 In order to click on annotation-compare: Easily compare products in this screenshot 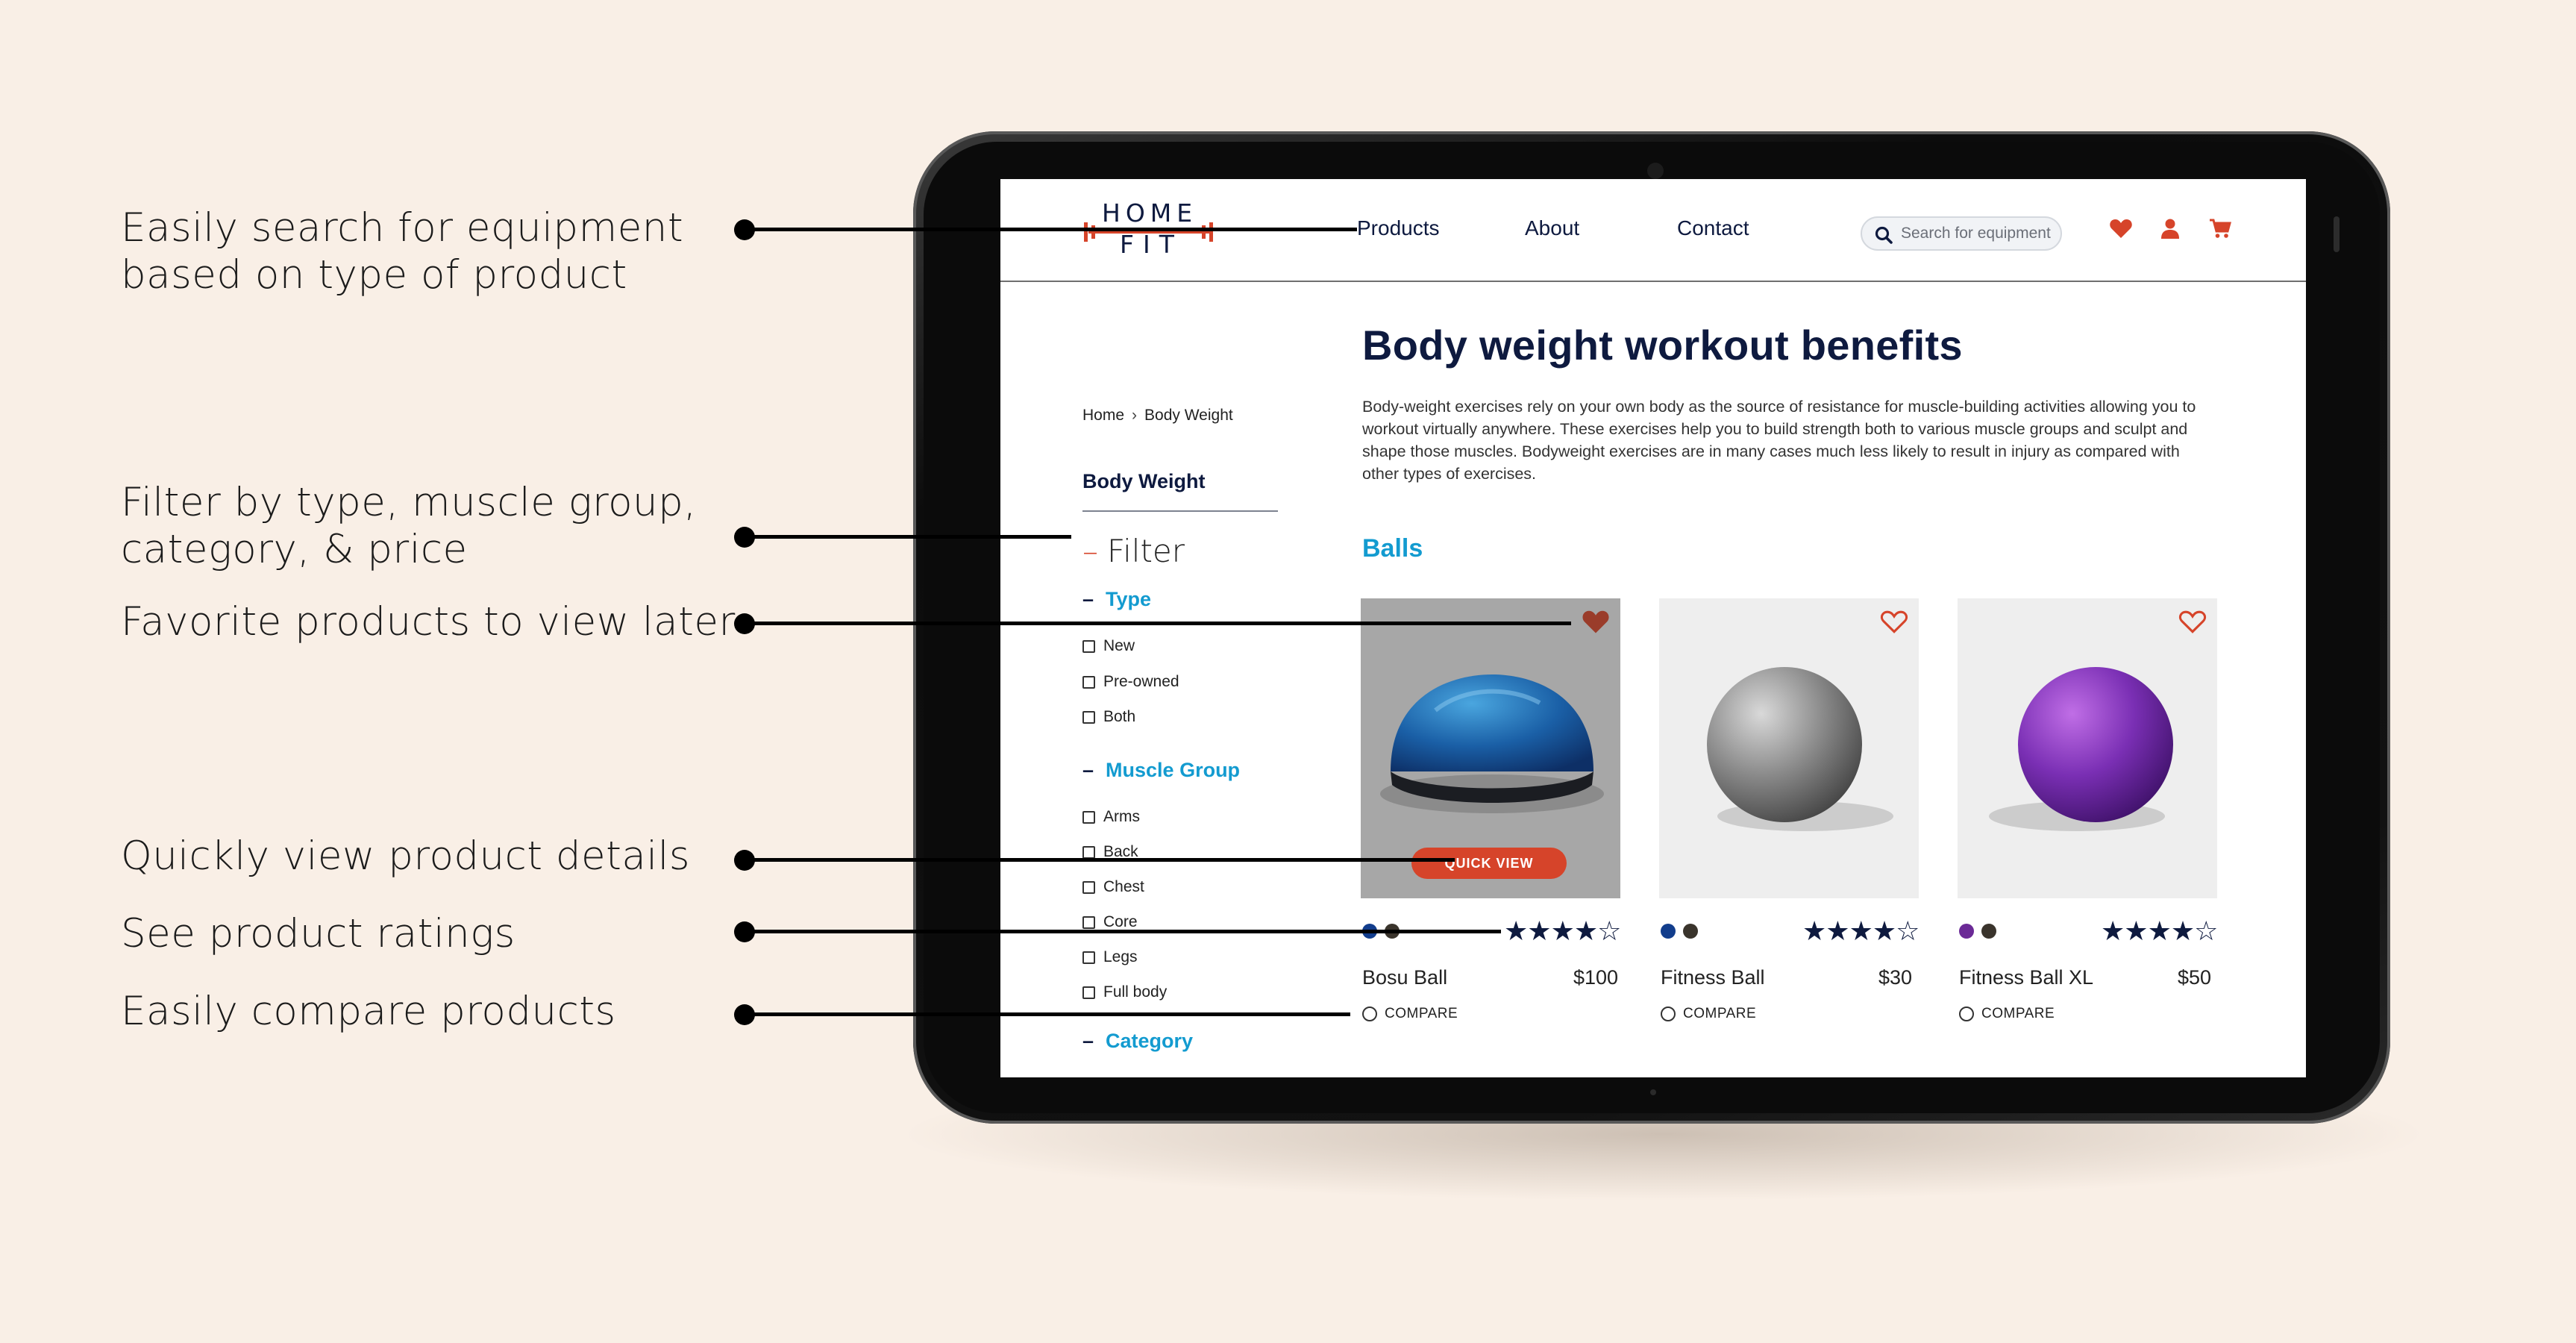, I will do `click(368, 1011)`.